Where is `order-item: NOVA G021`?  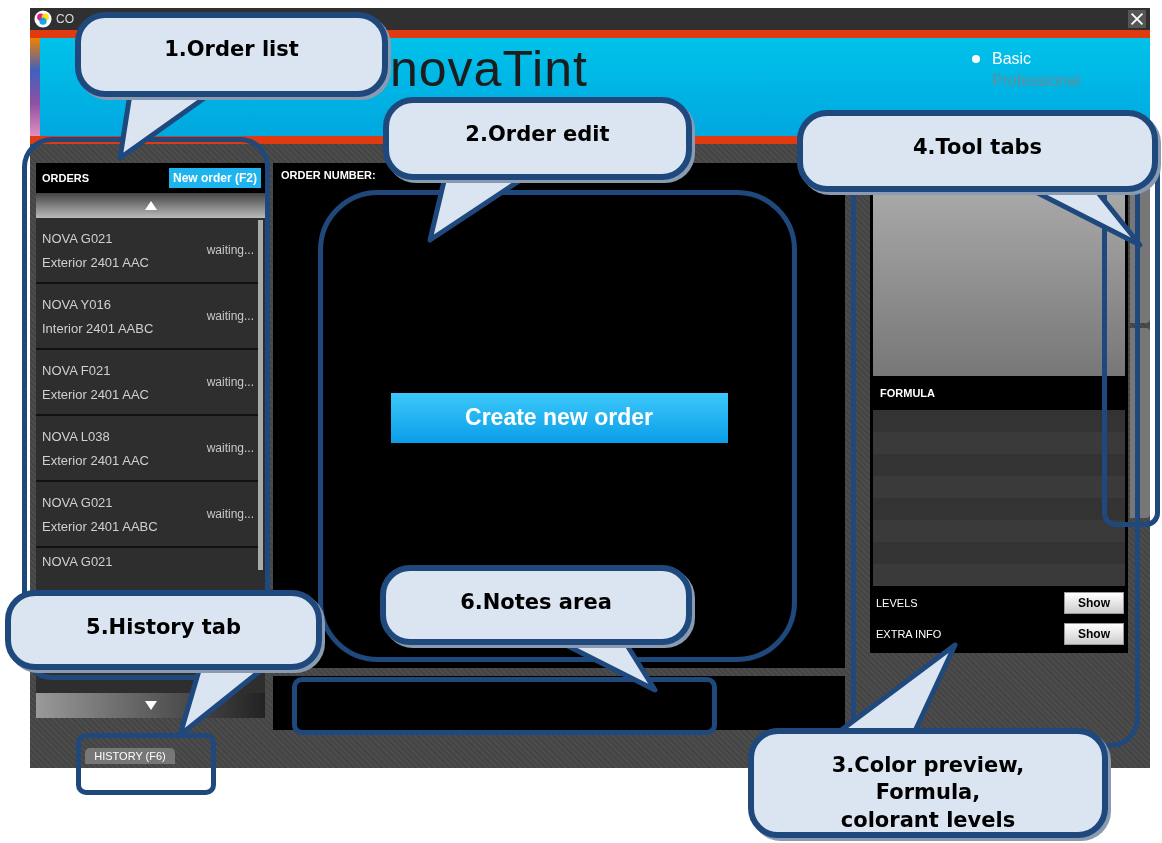
order-item: NOVA G021 is located at coordinates (147, 560).